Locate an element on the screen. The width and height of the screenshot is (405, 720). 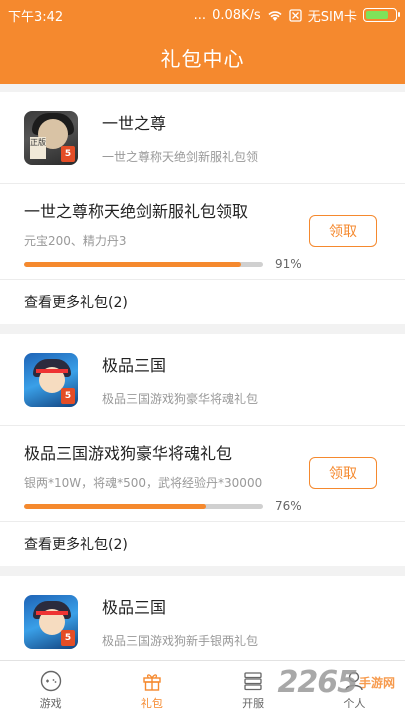
network-speed: 0.08K/s is located at coordinates (236, 15).